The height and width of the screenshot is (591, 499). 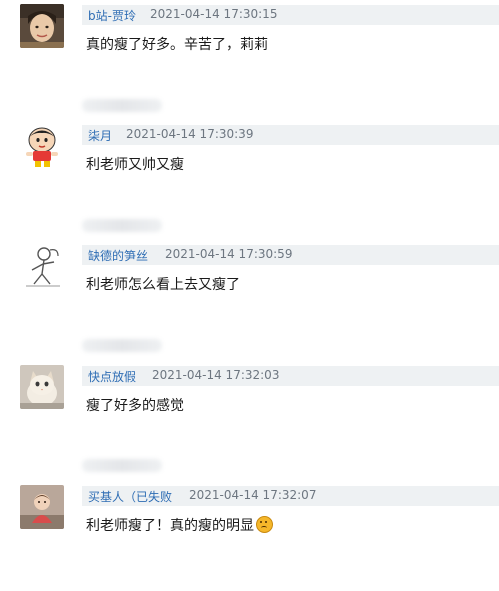 I want to click on comment-meta-bar: 快点放假 2021-04-14 17:32:03, so click(x=290, y=376).